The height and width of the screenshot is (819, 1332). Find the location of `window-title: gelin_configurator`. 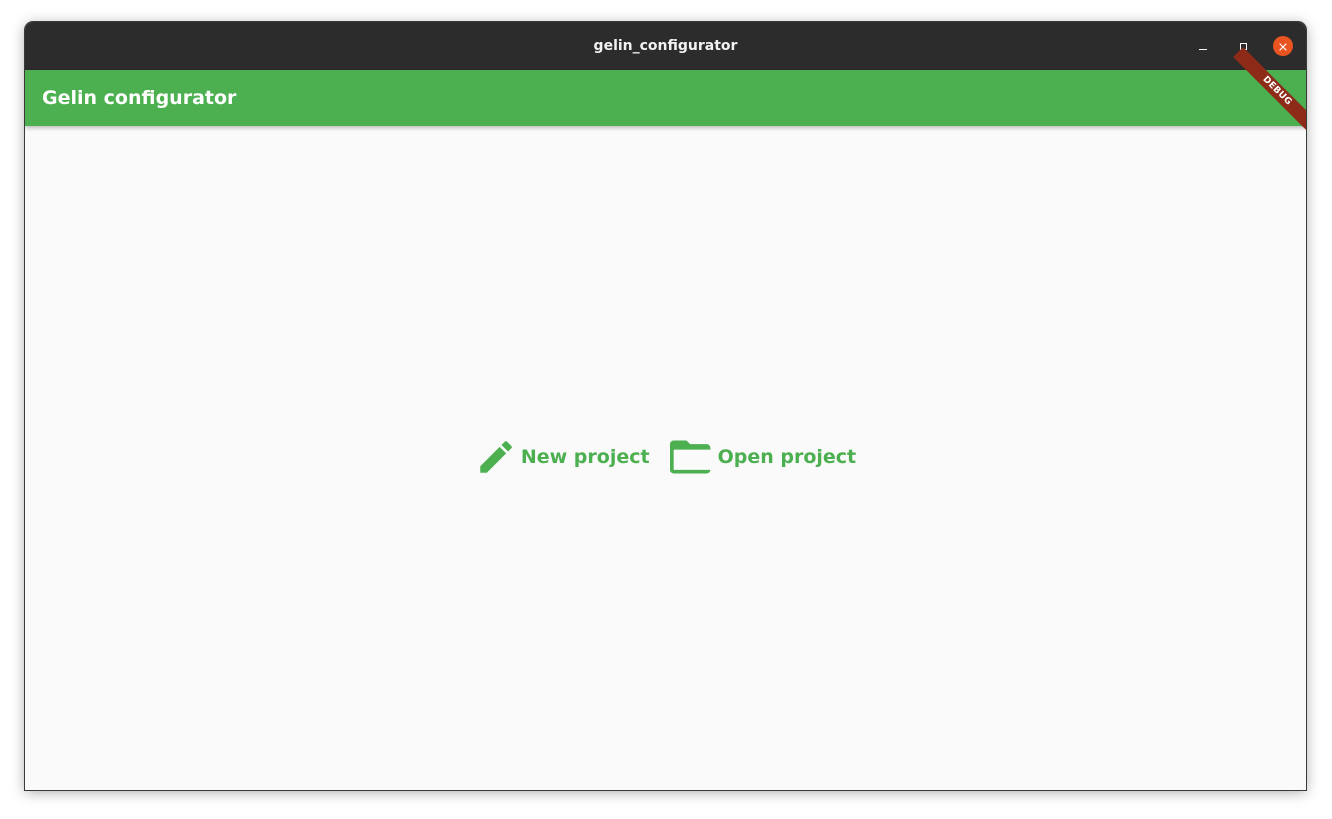

window-title: gelin_configurator is located at coordinates (665, 46).